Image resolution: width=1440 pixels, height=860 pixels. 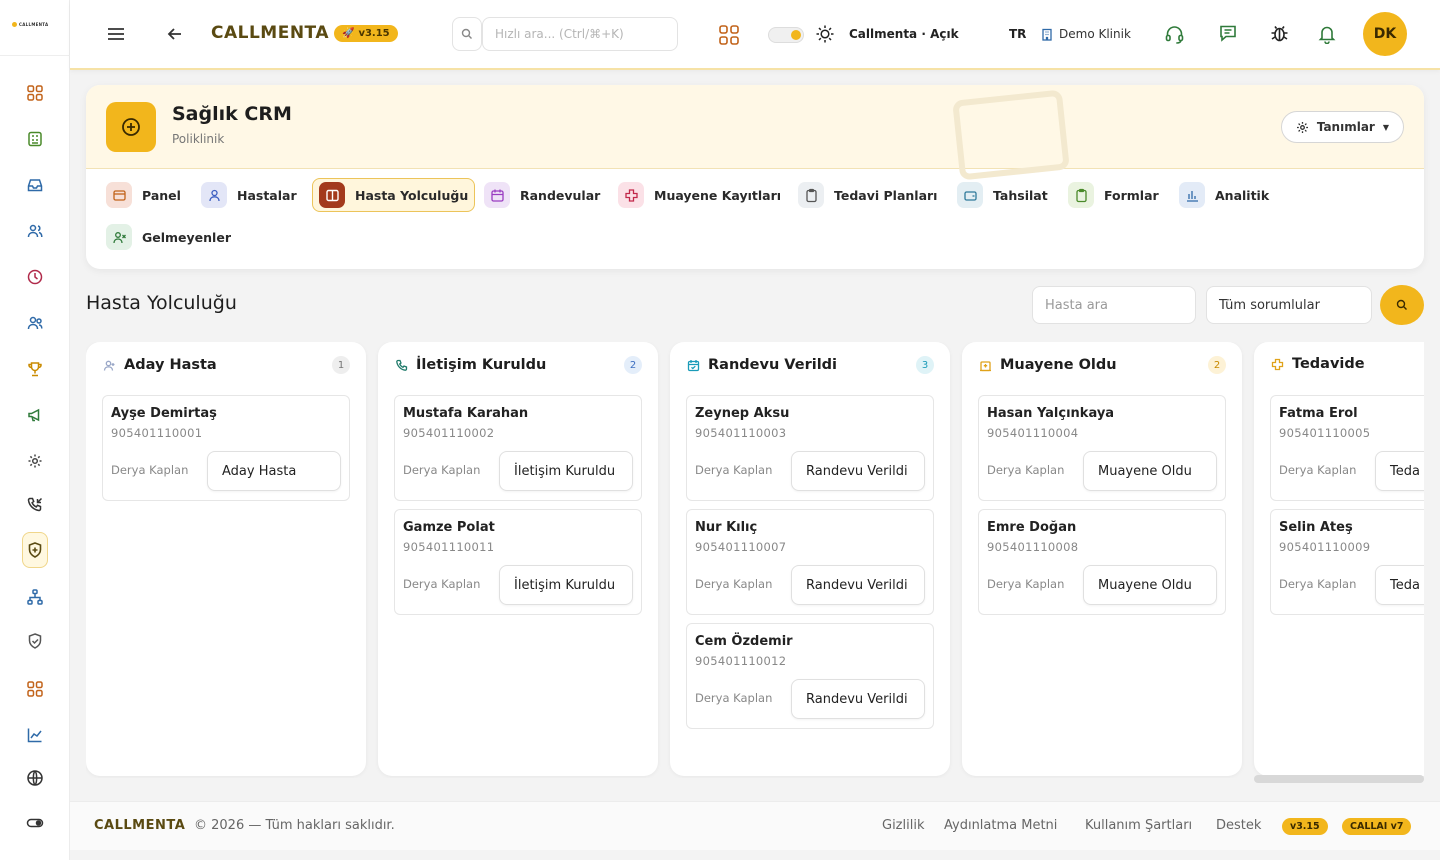 I want to click on trophy-icon, so click(x=35, y=369).